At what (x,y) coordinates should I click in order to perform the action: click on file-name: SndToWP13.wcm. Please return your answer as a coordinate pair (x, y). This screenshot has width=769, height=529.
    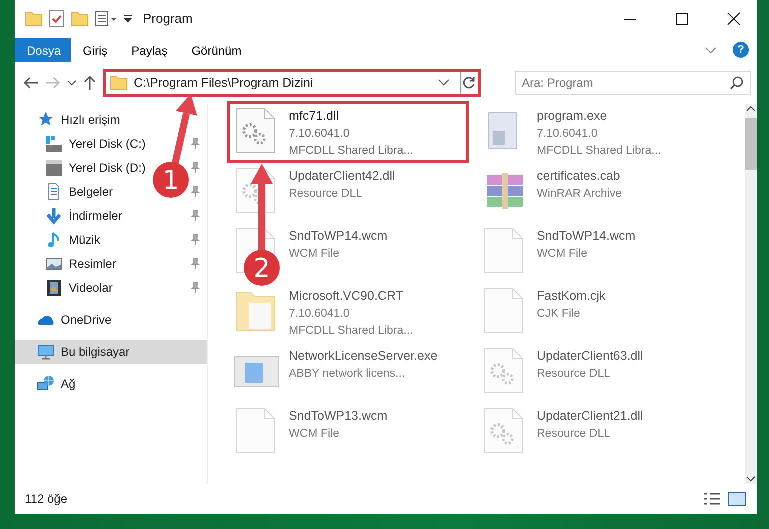
    Looking at the image, I should click on (338, 416).